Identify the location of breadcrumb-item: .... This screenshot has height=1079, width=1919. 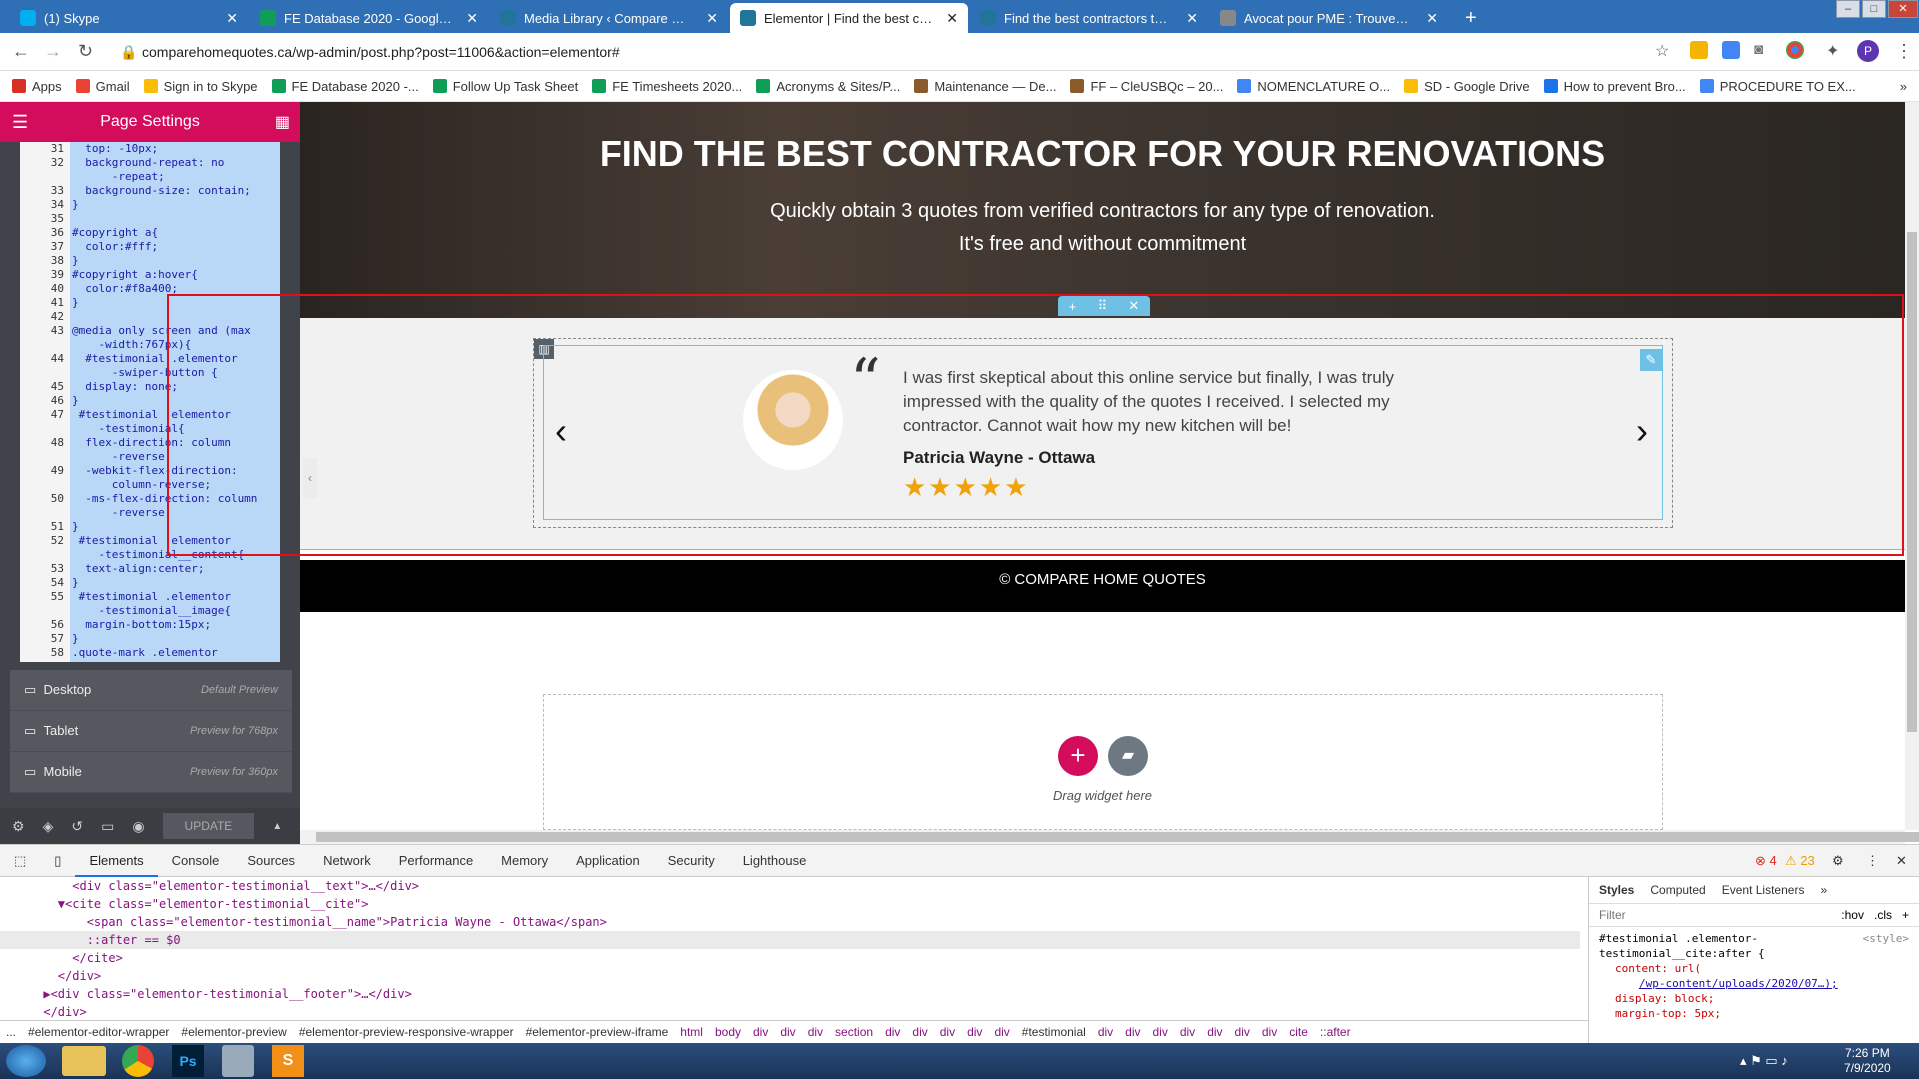
(11, 1032).